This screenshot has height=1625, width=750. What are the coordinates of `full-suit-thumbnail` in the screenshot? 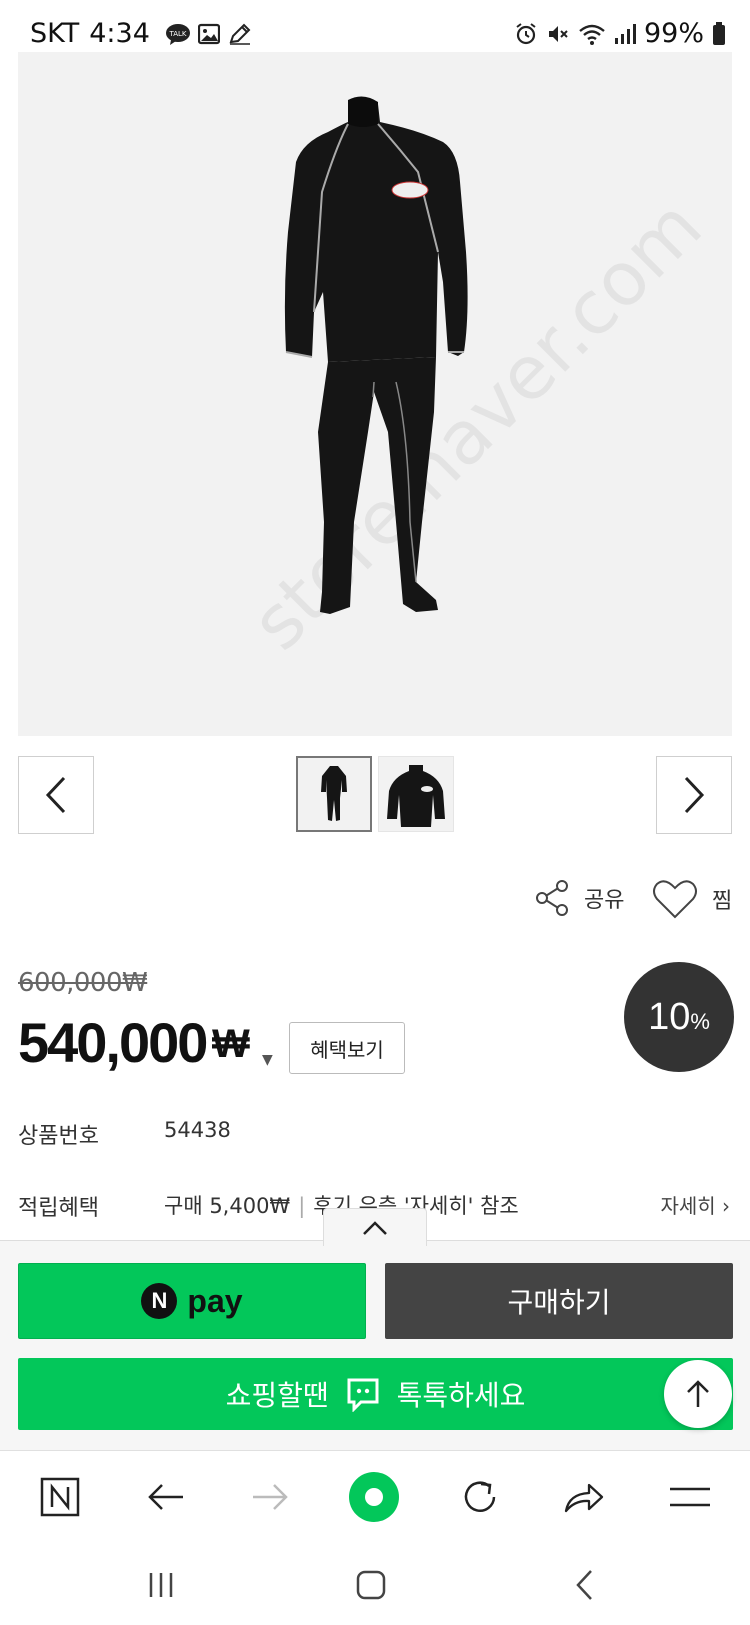 It's located at (334, 793).